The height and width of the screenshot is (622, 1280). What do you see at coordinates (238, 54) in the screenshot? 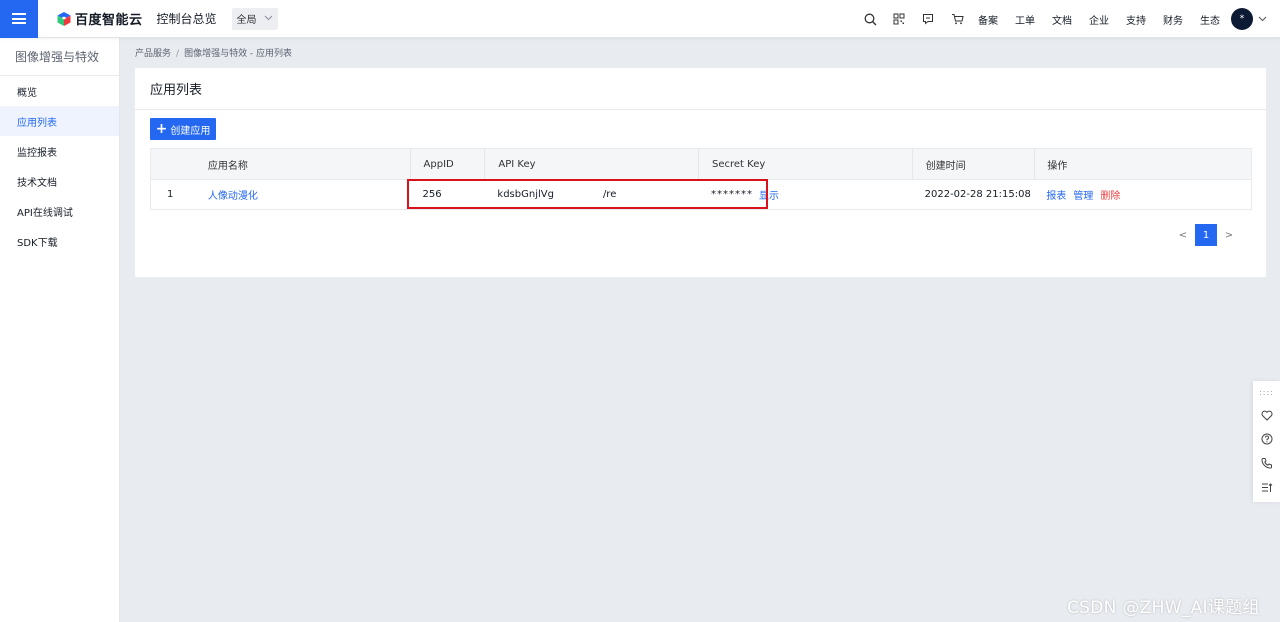
I see `breadcrumb-current: 图像增强与特效 - 应用列表` at bounding box center [238, 54].